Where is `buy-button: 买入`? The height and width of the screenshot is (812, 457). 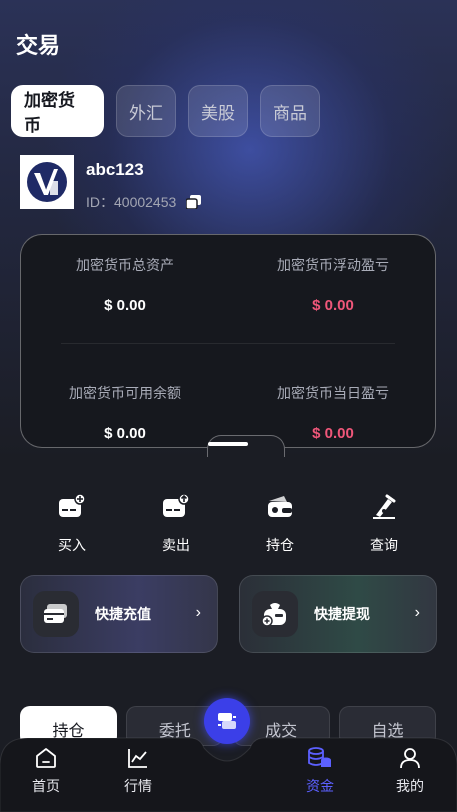 buy-button: 买入 is located at coordinates (72, 524).